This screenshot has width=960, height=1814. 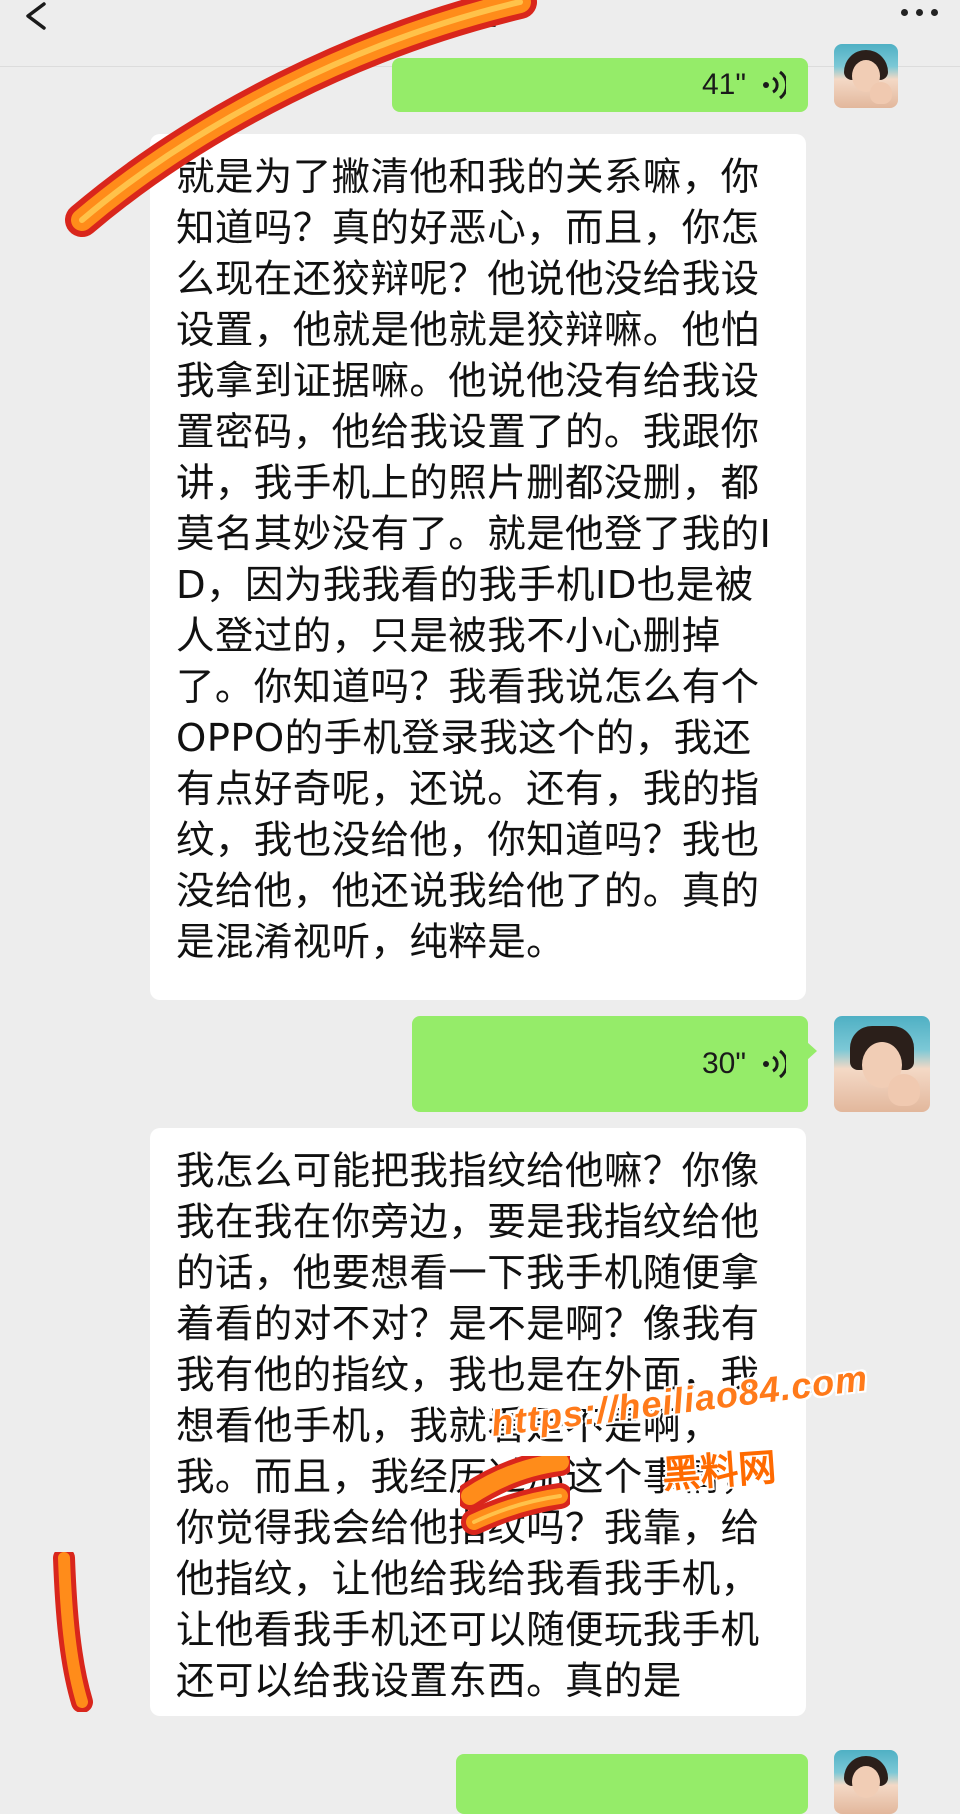 I want to click on voice-message-bubble, so click(x=632, y=1784).